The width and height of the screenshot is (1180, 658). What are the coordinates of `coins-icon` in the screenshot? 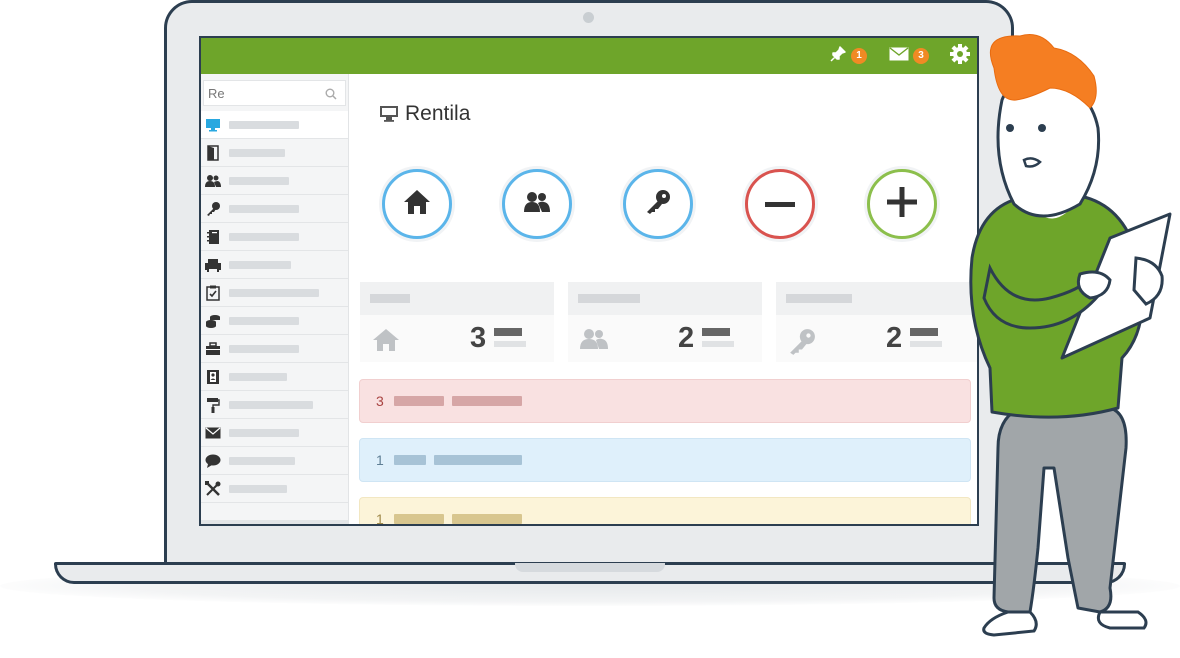 It's located at (213, 321).